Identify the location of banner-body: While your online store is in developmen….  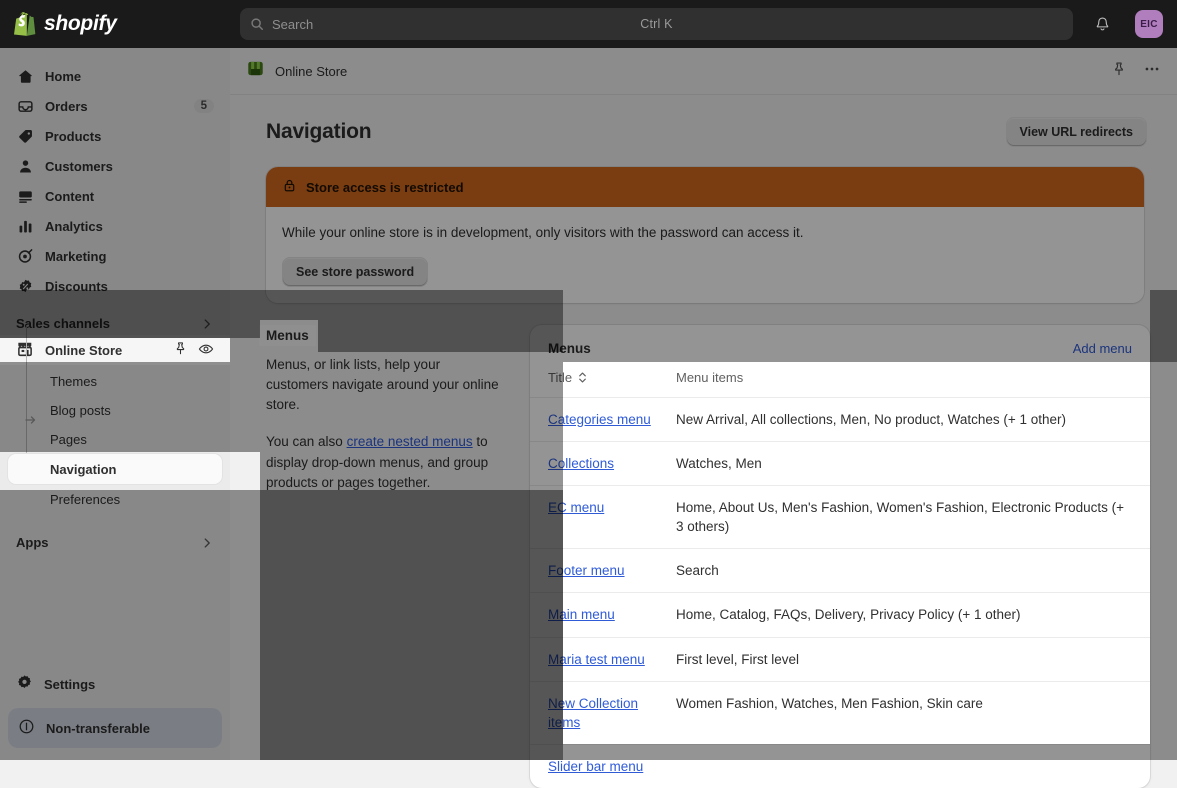
(705, 255).